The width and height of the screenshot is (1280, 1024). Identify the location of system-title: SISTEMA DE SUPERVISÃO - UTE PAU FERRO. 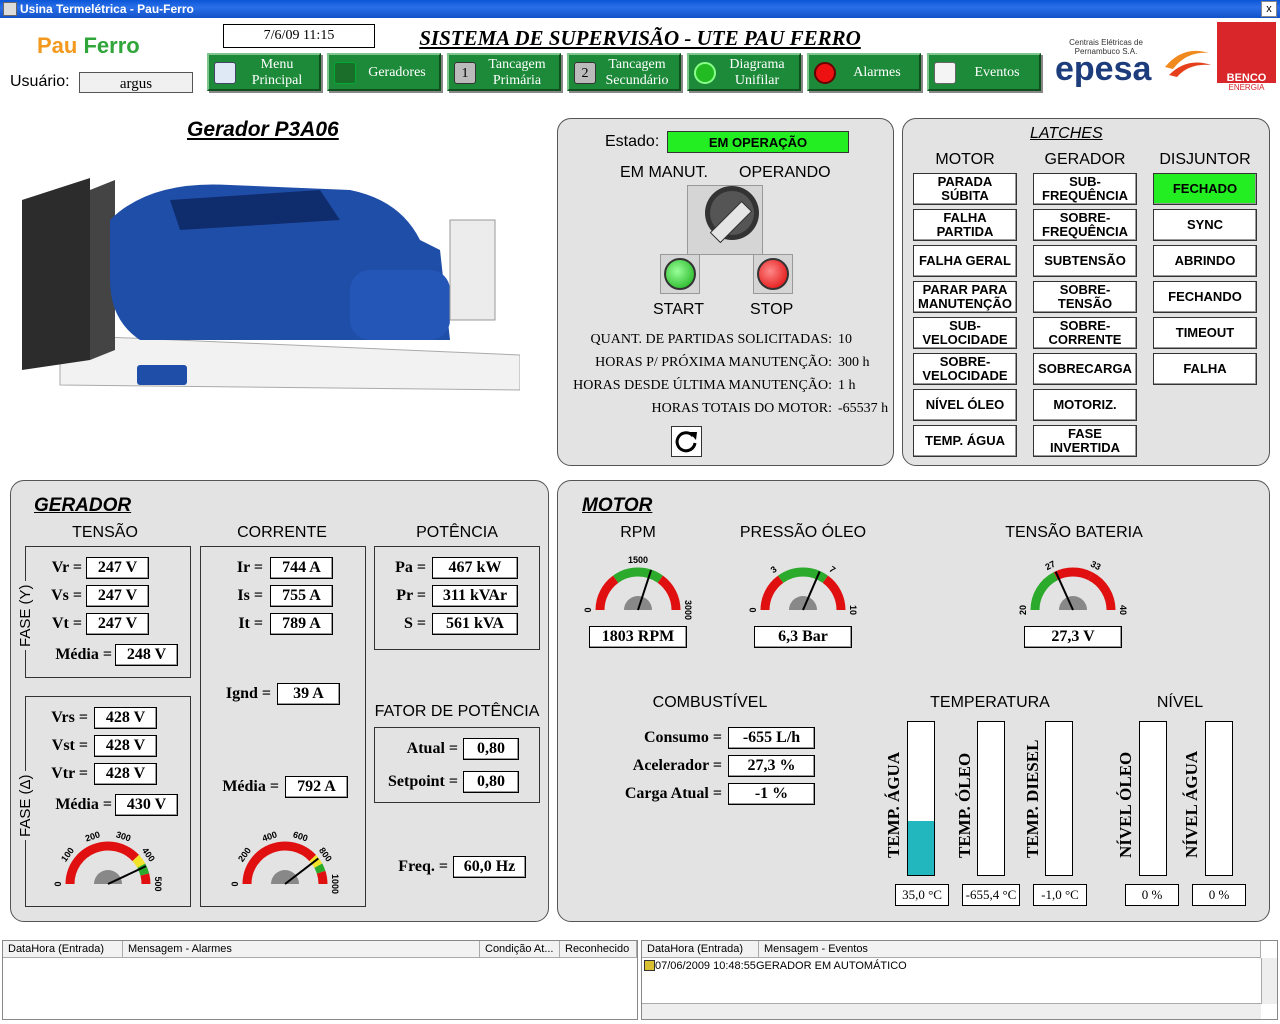
(640, 38).